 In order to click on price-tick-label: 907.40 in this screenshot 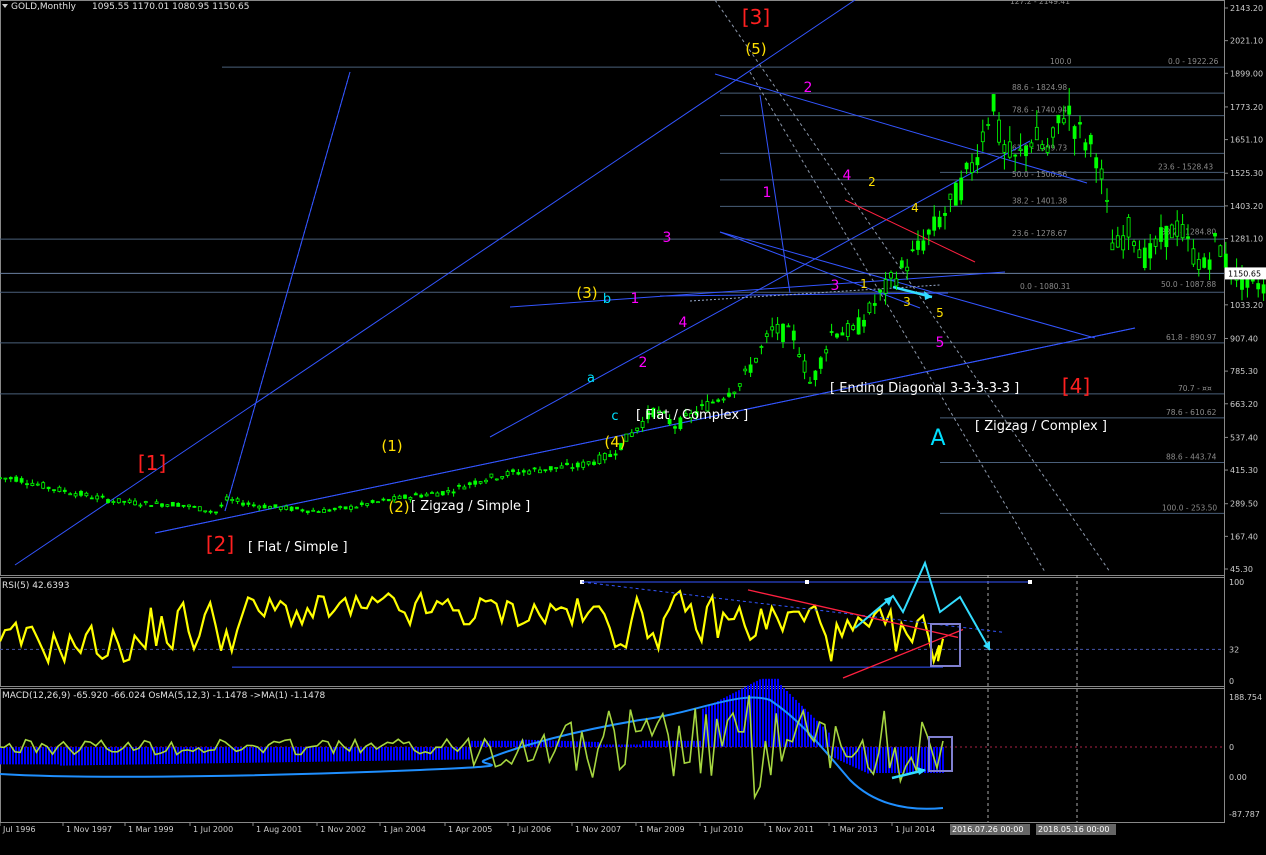, I will do `click(1244, 338)`.